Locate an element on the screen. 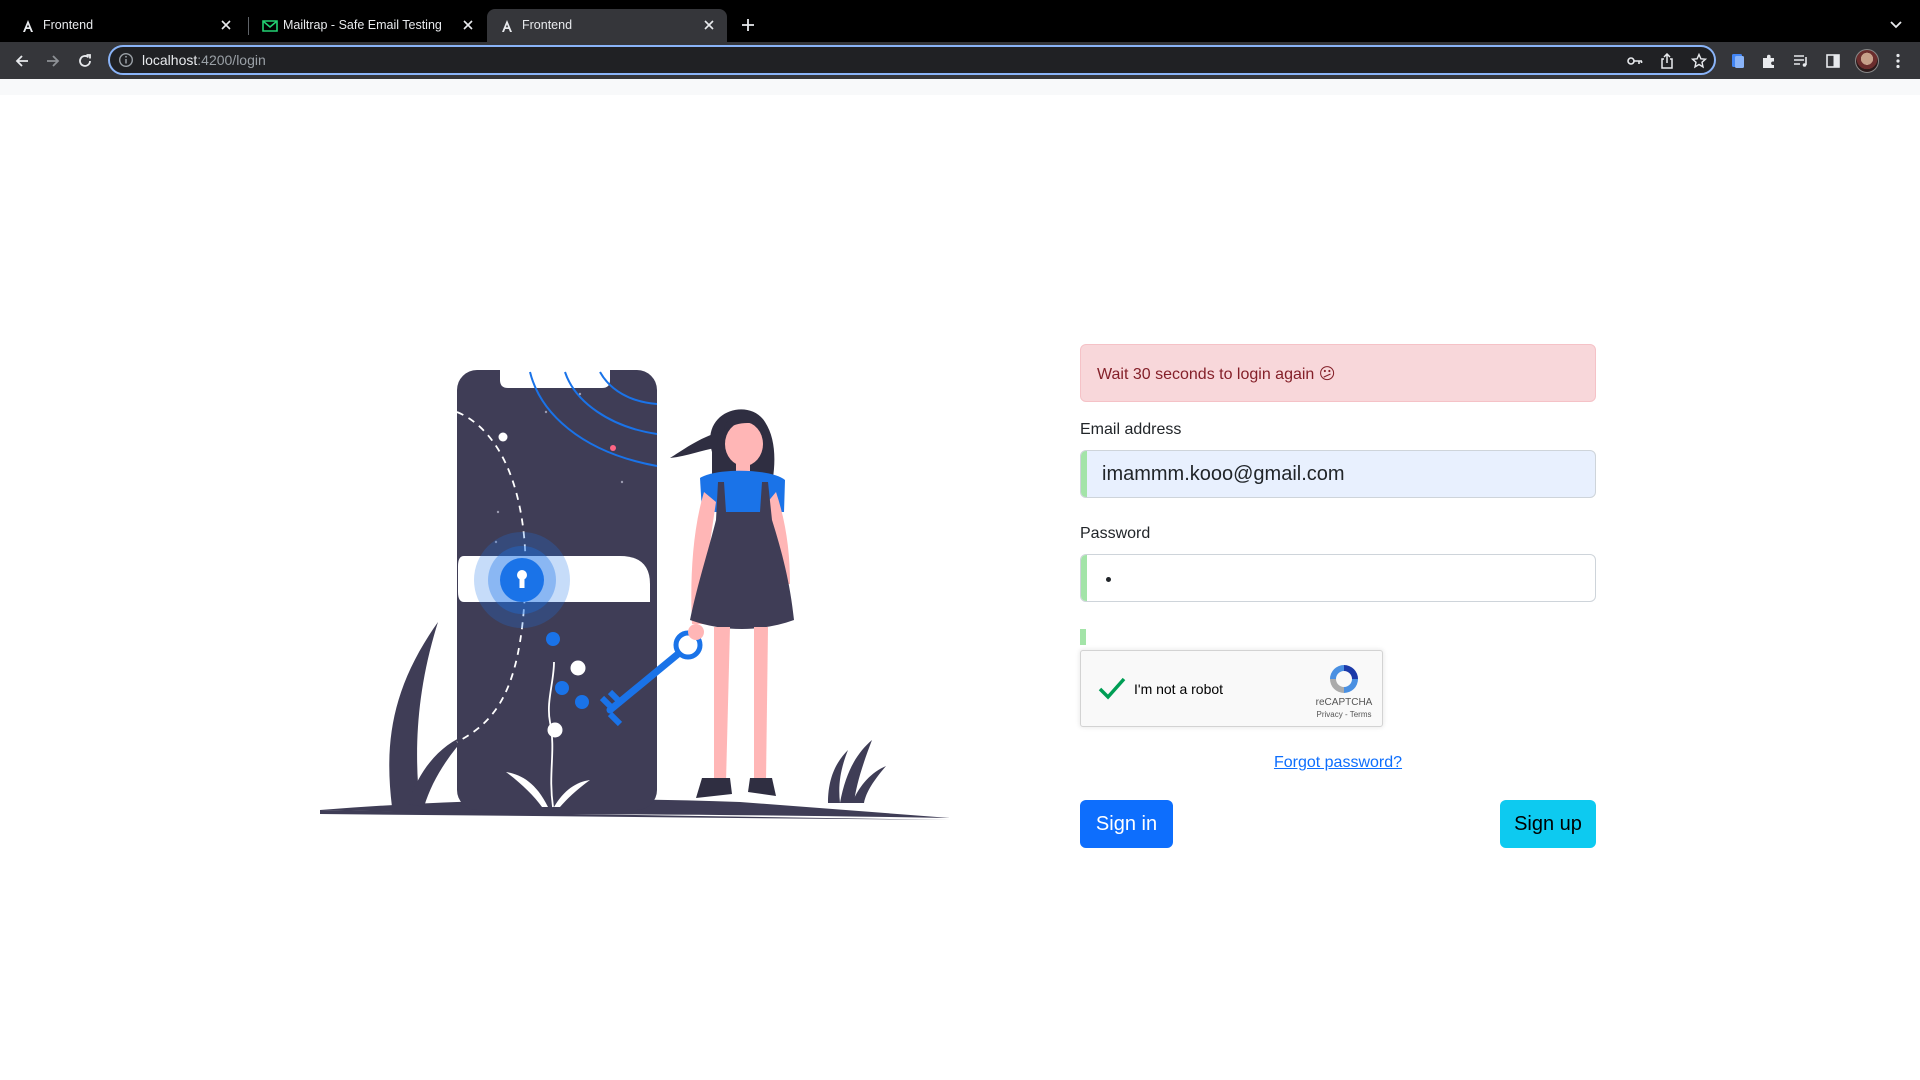  url-host: localhost is located at coordinates (170, 60).